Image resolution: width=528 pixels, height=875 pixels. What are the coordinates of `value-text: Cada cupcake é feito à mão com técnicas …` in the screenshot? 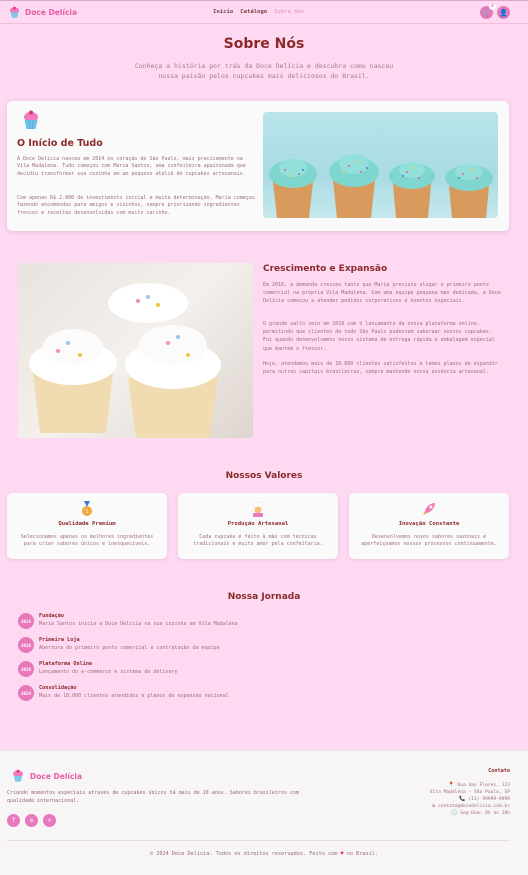 It's located at (258, 541).